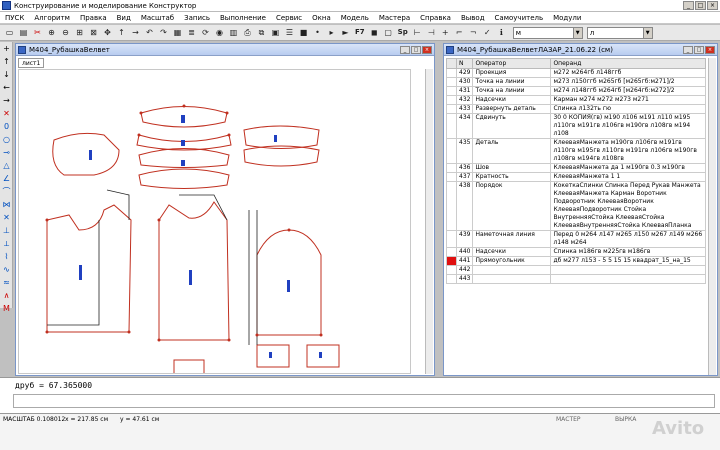 The width and height of the screenshot is (720, 450). I want to click on cell-number: 429, so click(464, 73).